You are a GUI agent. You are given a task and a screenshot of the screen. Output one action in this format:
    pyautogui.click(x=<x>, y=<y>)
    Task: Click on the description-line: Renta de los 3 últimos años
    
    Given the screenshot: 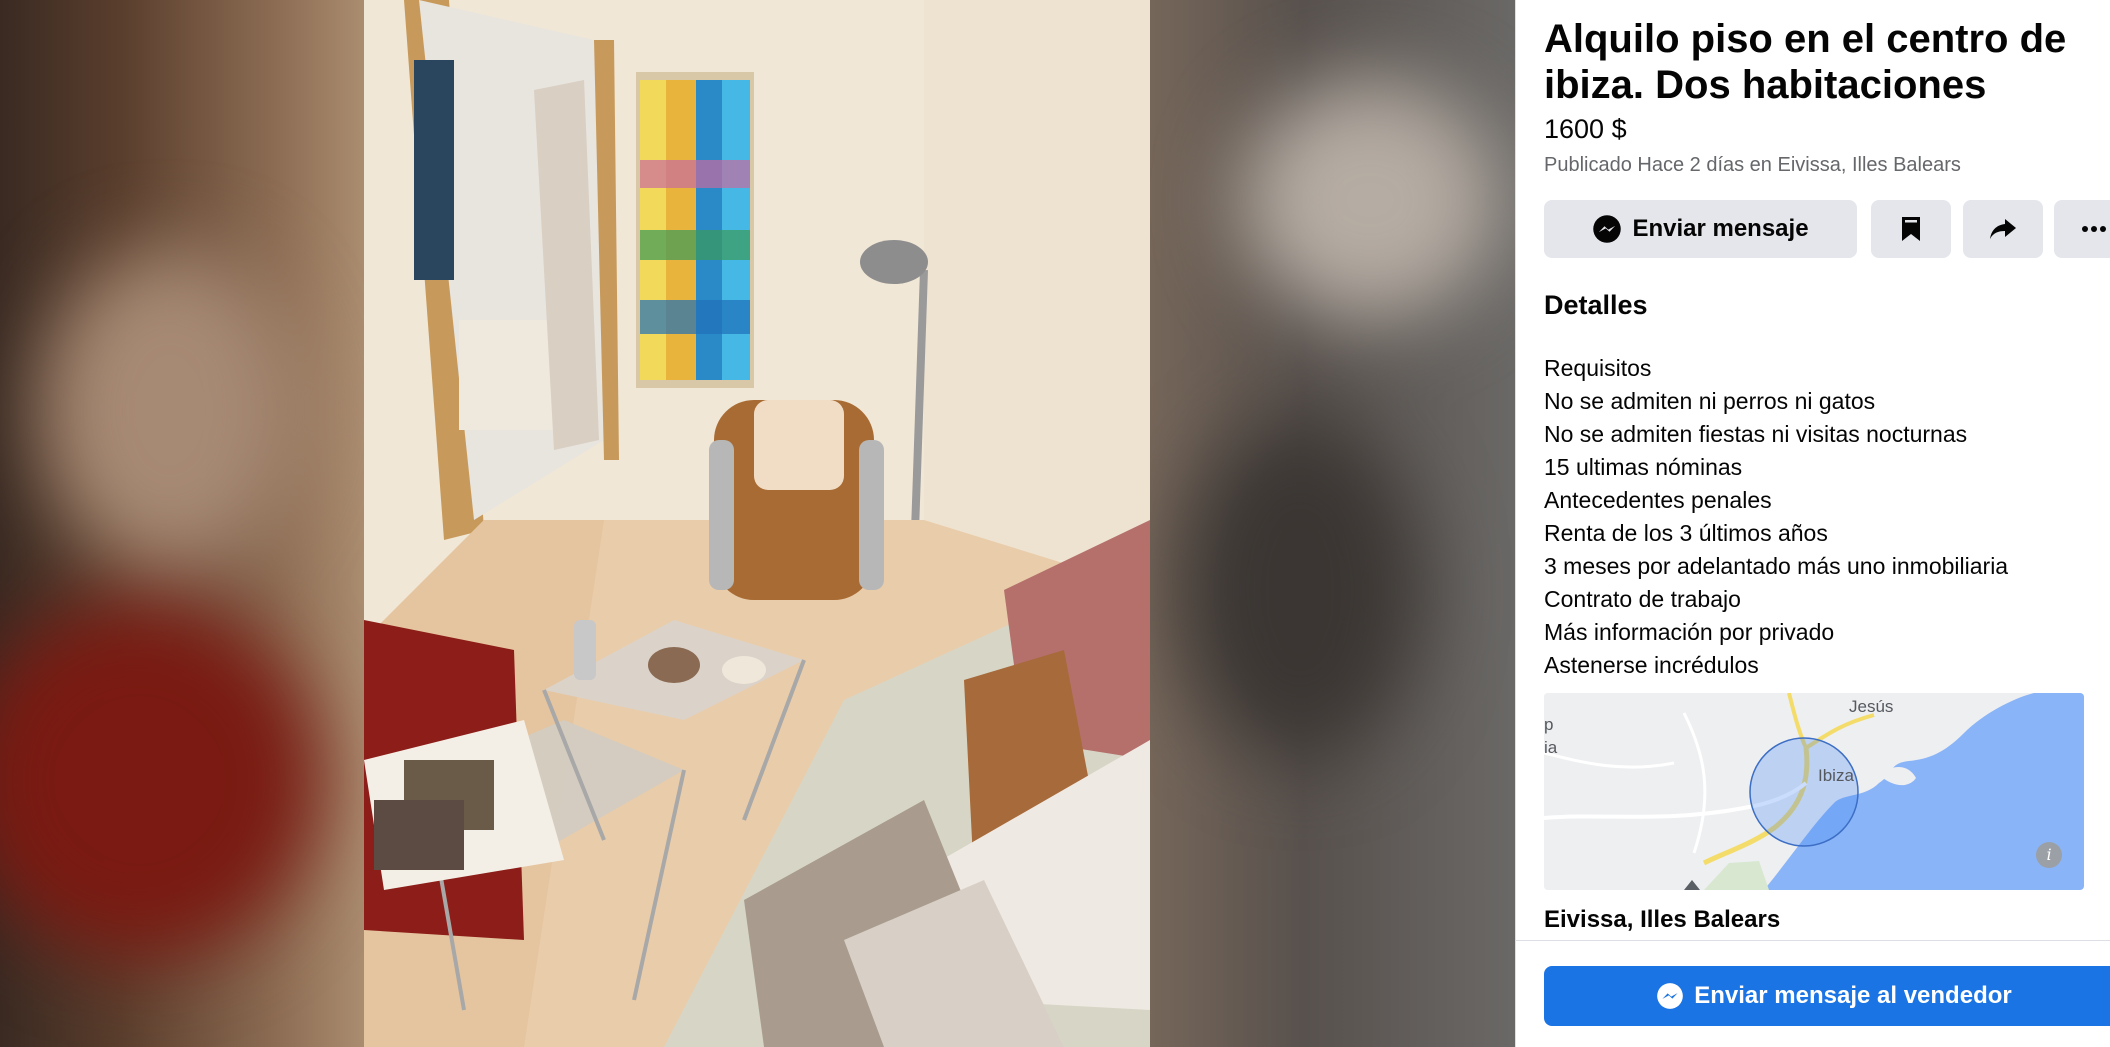 What is the action you would take?
    pyautogui.click(x=1686, y=533)
    